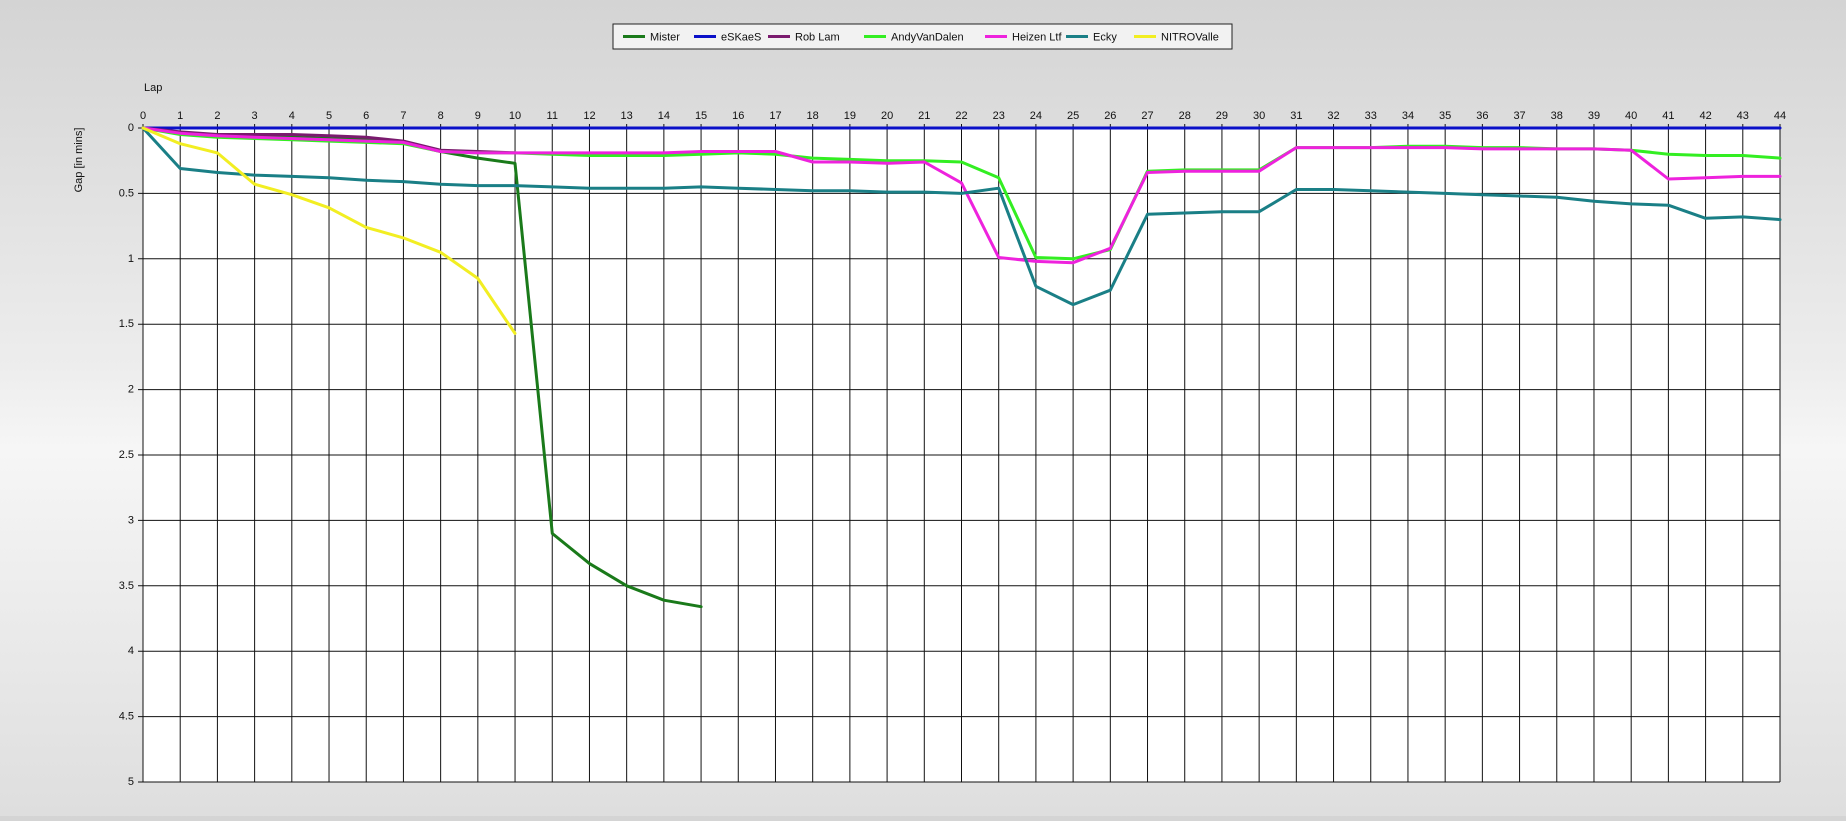 This screenshot has height=821, width=1846. What do you see at coordinates (924, 116) in the screenshot?
I see `x-tick-label: 21` at bounding box center [924, 116].